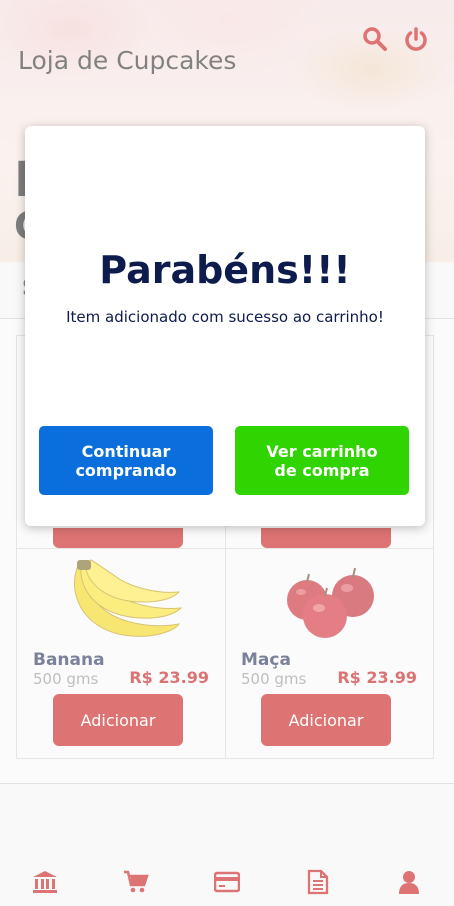 This screenshot has height=906, width=454. Describe the element at coordinates (225, 317) in the screenshot. I see `dialog-message: Item adicionado com sucesso ao carrinho!` at that location.